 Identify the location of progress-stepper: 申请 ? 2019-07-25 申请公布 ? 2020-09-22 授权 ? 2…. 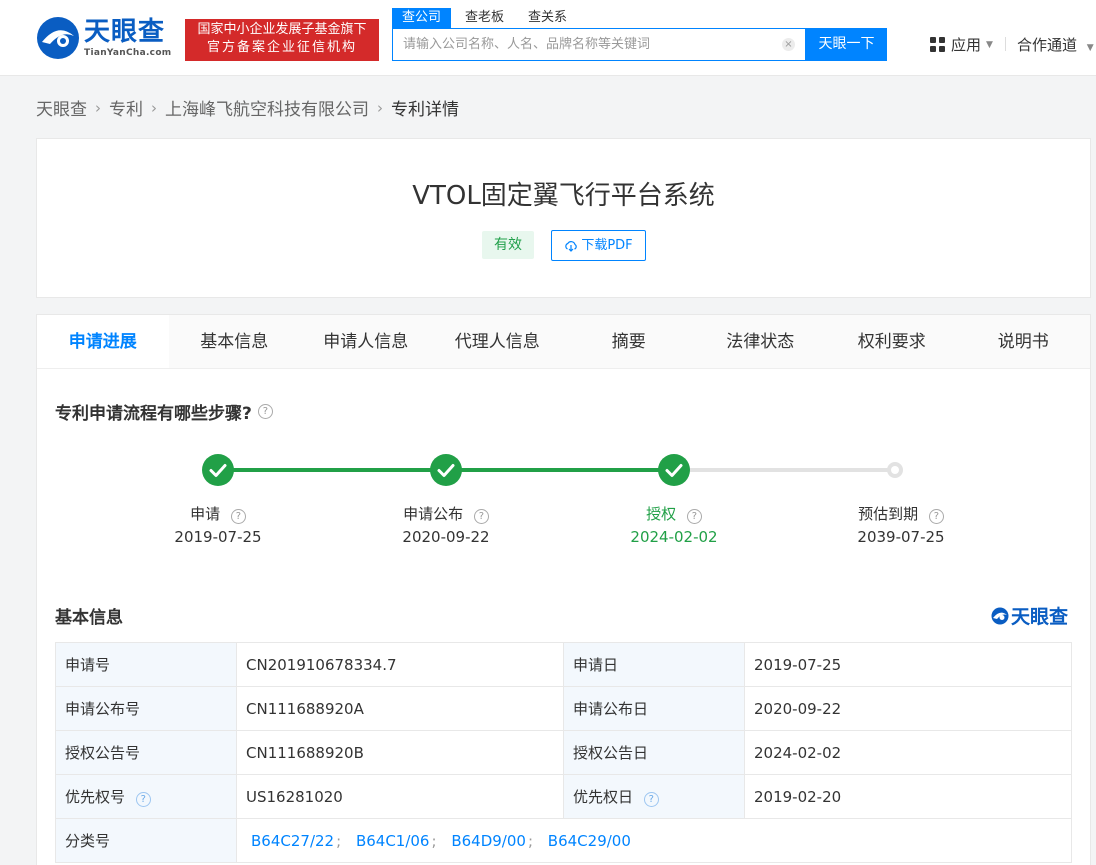
(563, 495).